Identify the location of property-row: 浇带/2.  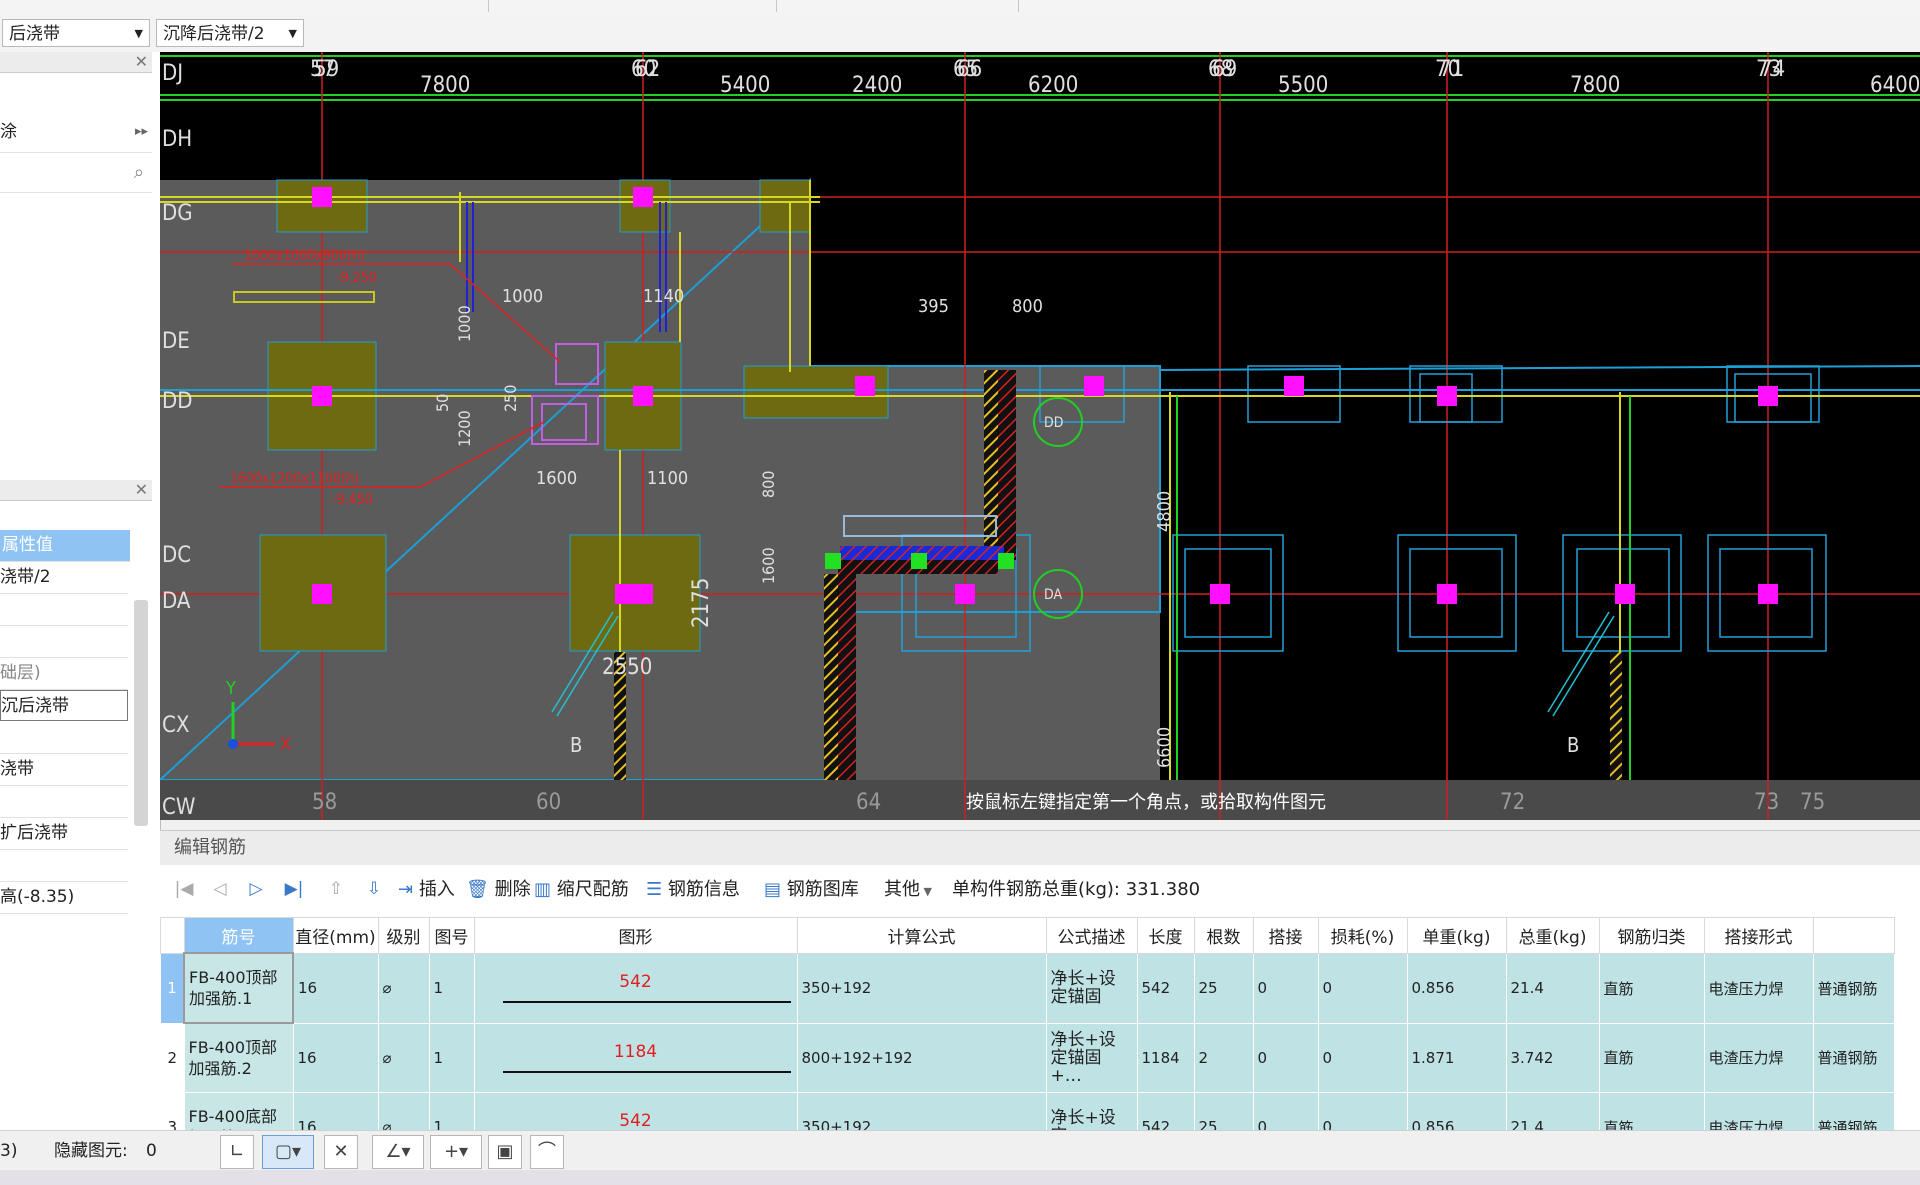
(64, 578).